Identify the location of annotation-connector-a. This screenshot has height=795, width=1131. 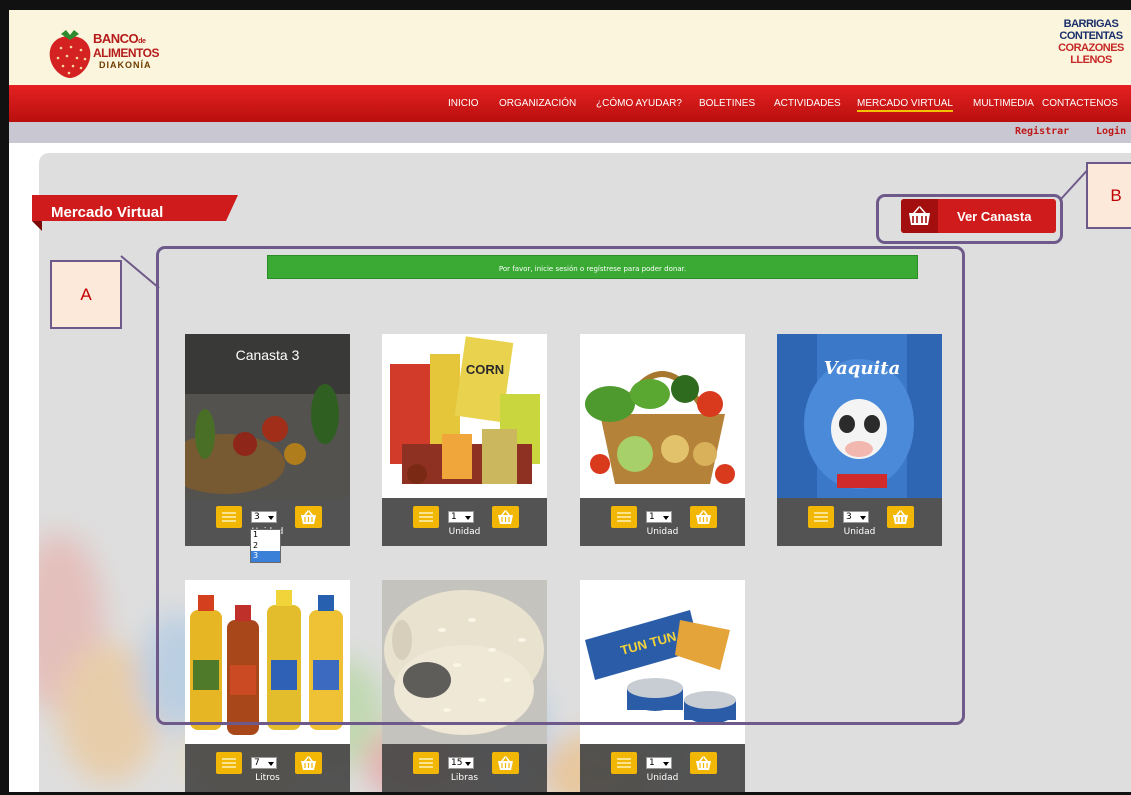
(140, 272).